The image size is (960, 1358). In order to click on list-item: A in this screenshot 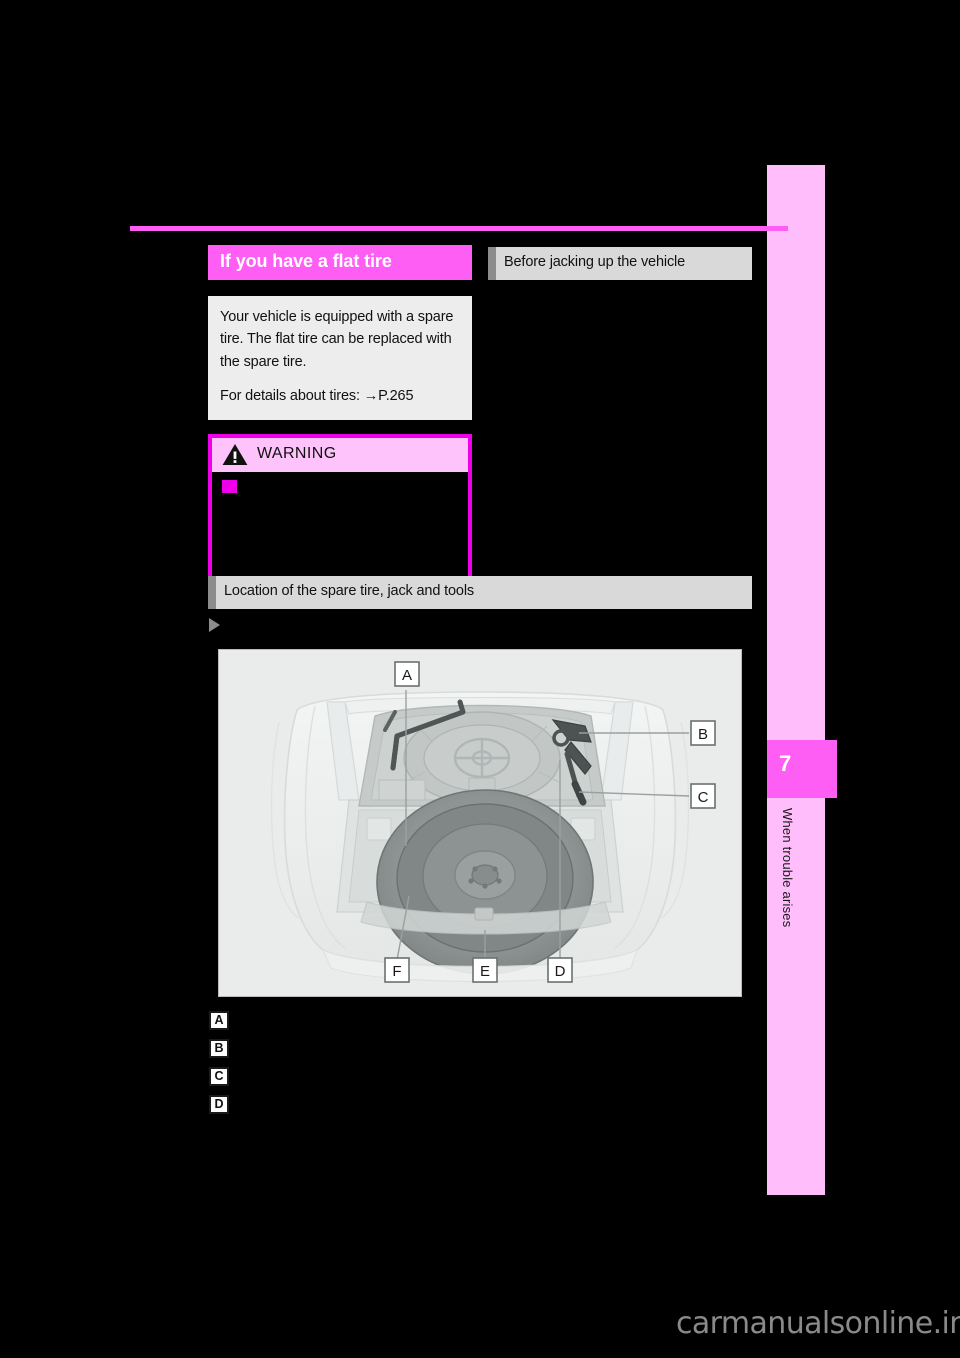, I will do `click(479, 1020)`.